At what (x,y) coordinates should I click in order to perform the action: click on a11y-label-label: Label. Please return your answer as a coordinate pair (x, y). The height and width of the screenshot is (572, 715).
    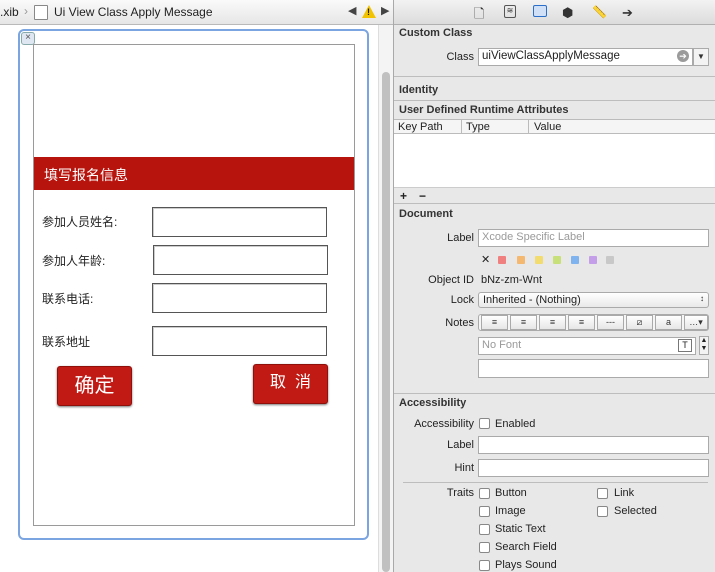
    Looking at the image, I should click on (460, 445).